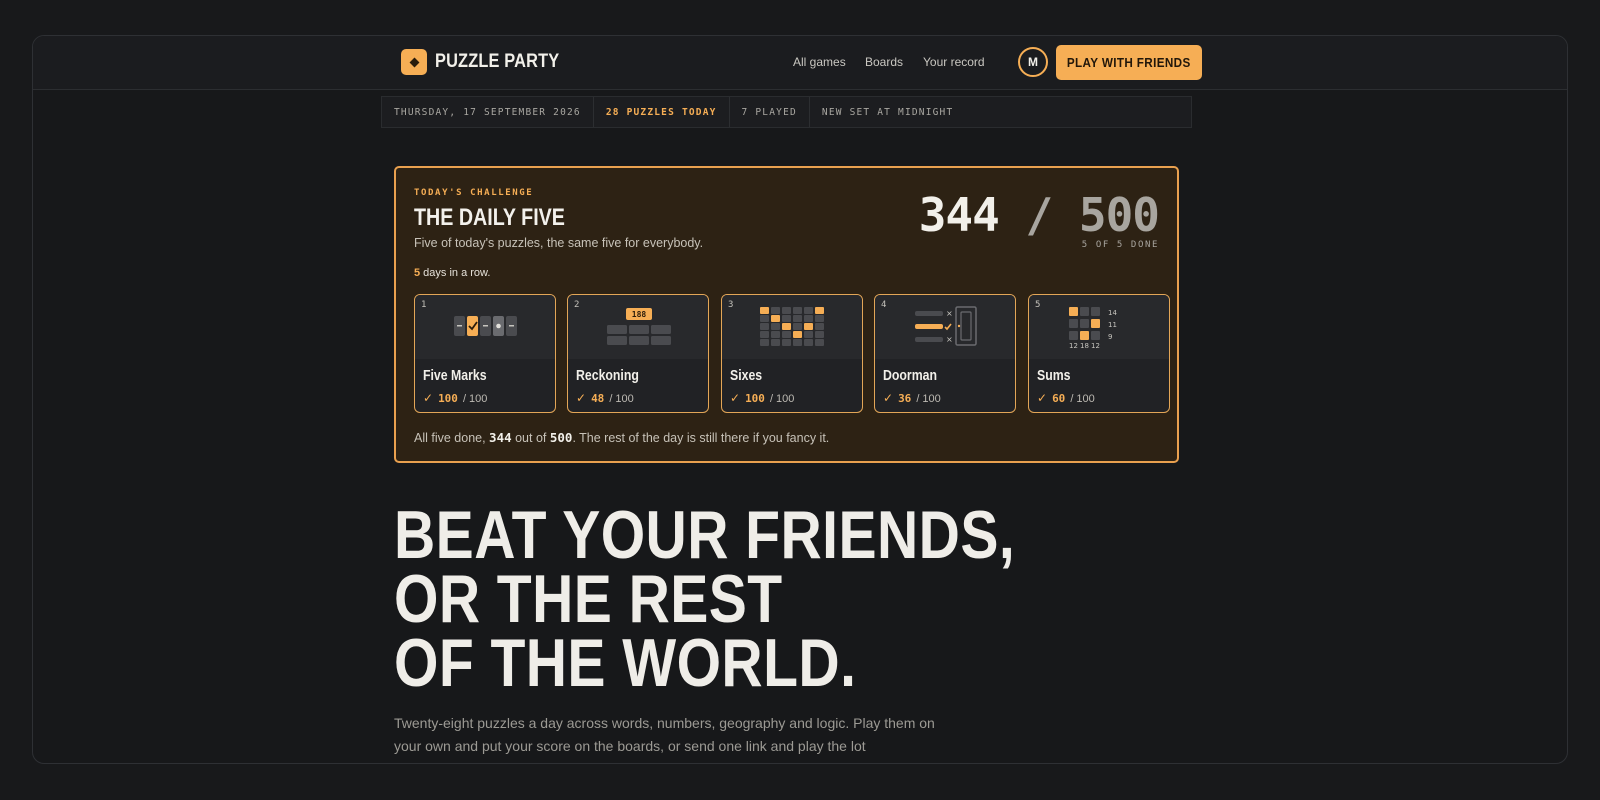 Image resolution: width=1600 pixels, height=800 pixels. What do you see at coordinates (770, 112) in the screenshot?
I see `played-count-label: 7 PLAYED` at bounding box center [770, 112].